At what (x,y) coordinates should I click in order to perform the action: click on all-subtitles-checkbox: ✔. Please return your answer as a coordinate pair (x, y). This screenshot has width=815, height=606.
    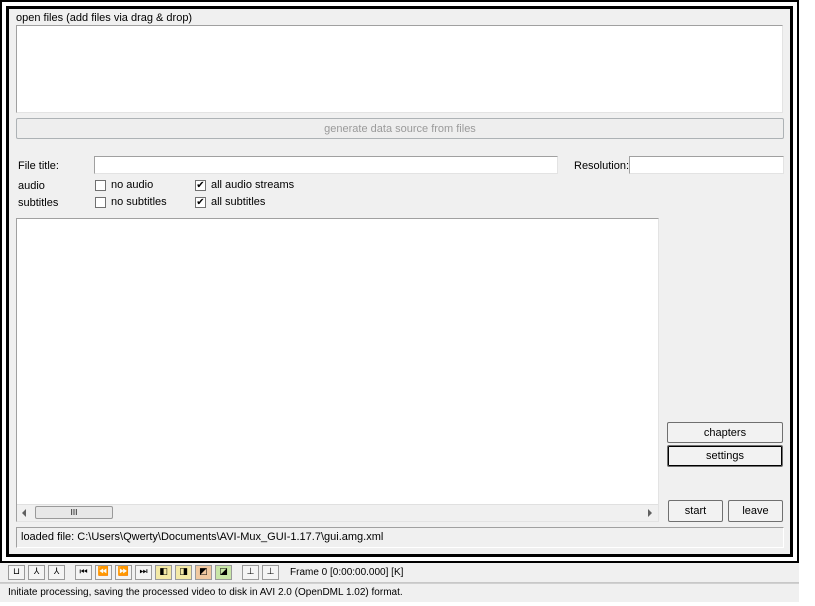
    Looking at the image, I should click on (200, 202).